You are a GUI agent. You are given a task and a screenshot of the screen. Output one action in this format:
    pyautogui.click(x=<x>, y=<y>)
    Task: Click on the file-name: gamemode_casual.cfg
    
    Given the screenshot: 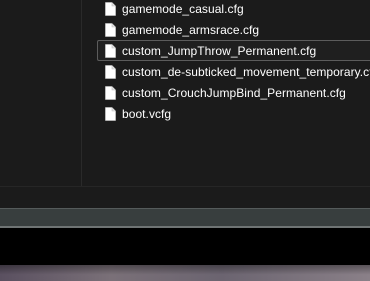 What is the action you would take?
    pyautogui.click(x=183, y=8)
    